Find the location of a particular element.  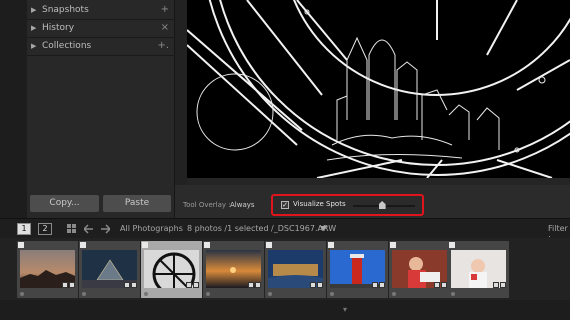

source-label: All Photographs is located at coordinates (151, 228).